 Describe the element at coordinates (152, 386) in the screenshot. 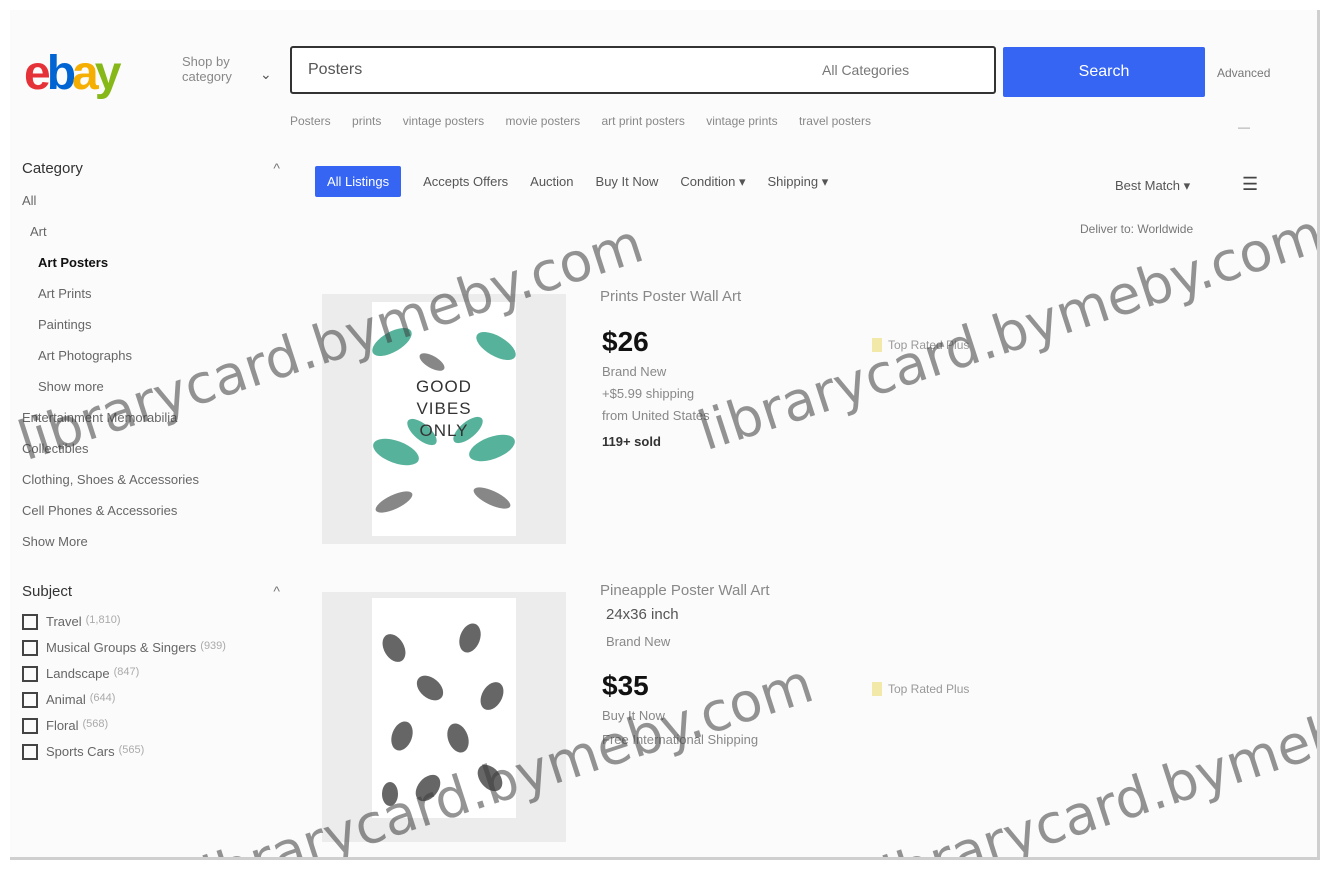

I see `show-more-link: Show more` at that location.